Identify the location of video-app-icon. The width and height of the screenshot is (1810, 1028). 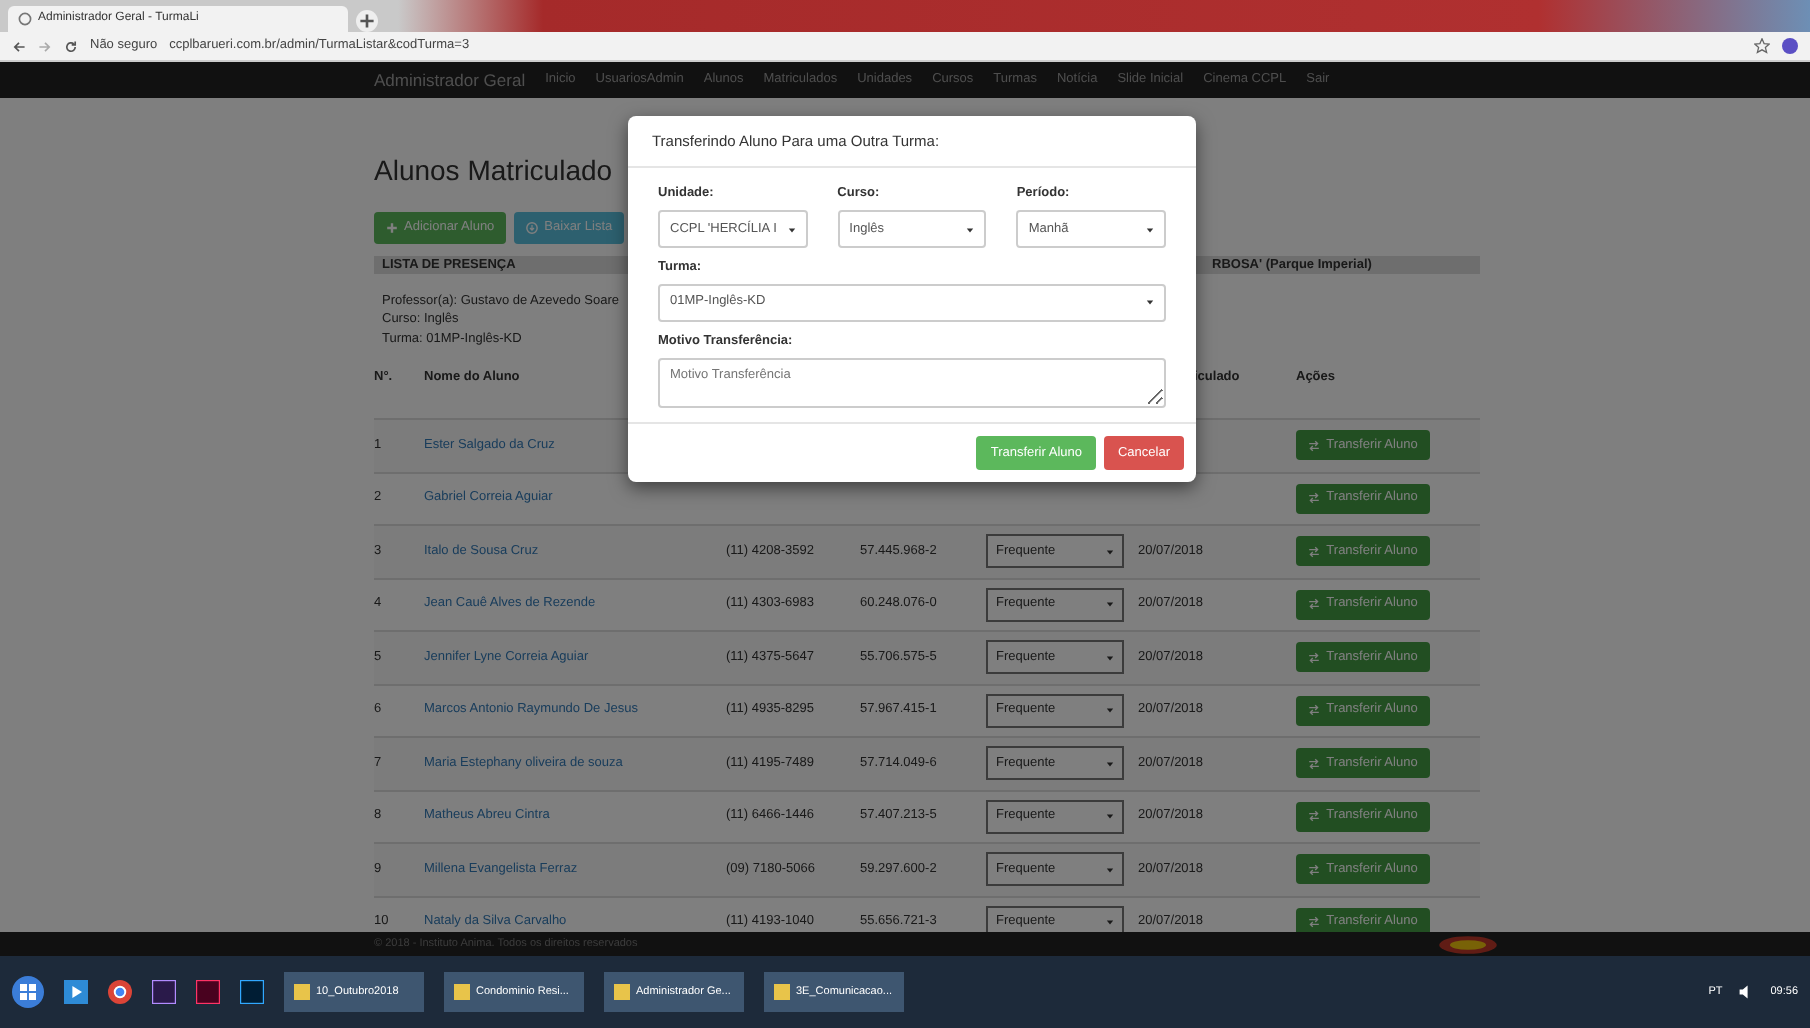
(164, 992).